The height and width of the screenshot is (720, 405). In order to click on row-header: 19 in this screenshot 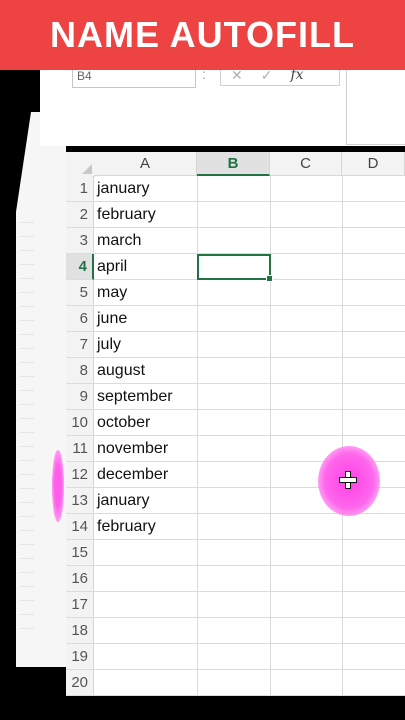, I will do `click(80, 657)`.